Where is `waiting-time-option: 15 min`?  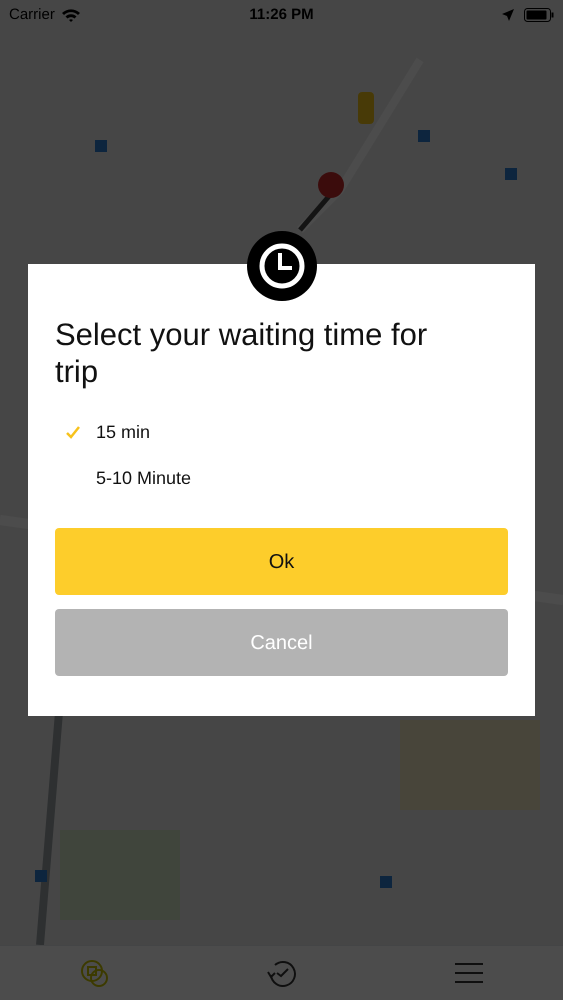 waiting-time-option: 15 min is located at coordinates (123, 432).